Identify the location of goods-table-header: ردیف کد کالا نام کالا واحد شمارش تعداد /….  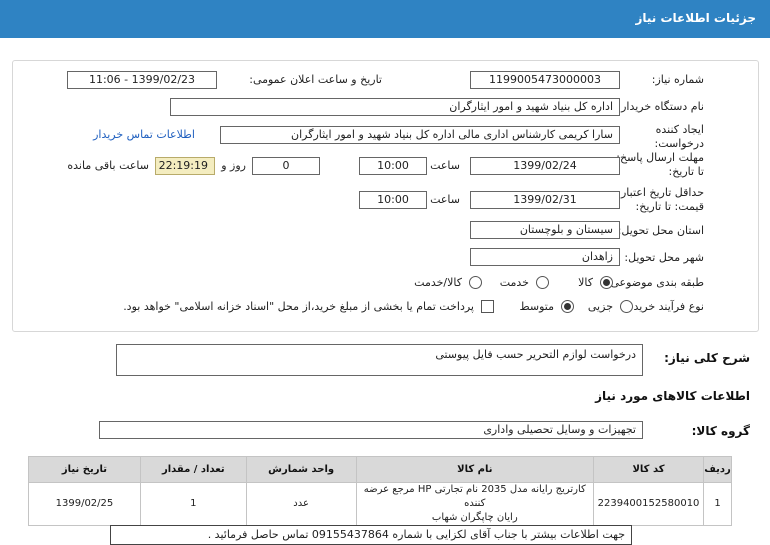
(380, 469).